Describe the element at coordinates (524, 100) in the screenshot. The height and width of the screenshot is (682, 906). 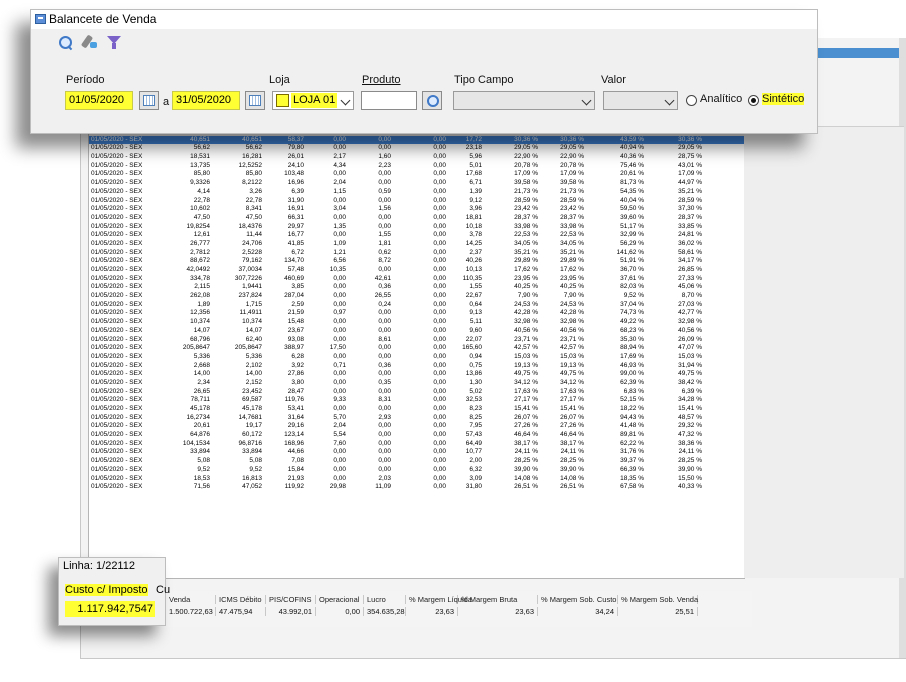
I see `tipo-campo-select` at that location.